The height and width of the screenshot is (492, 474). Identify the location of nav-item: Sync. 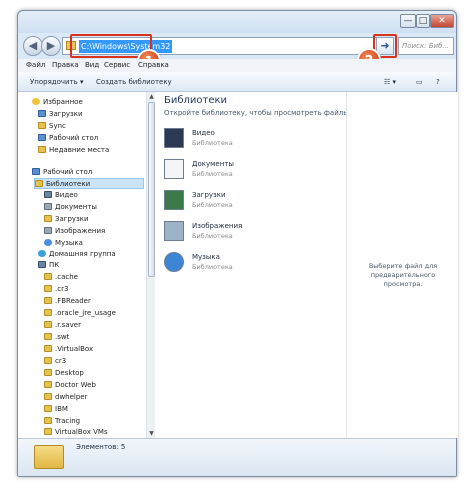
(52, 126).